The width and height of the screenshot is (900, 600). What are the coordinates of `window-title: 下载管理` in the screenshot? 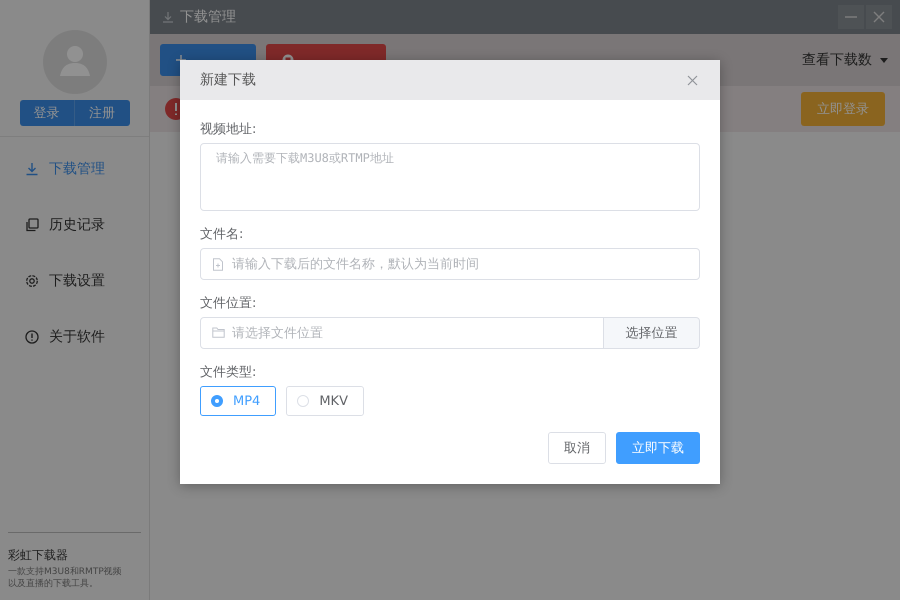 It's located at (208, 17).